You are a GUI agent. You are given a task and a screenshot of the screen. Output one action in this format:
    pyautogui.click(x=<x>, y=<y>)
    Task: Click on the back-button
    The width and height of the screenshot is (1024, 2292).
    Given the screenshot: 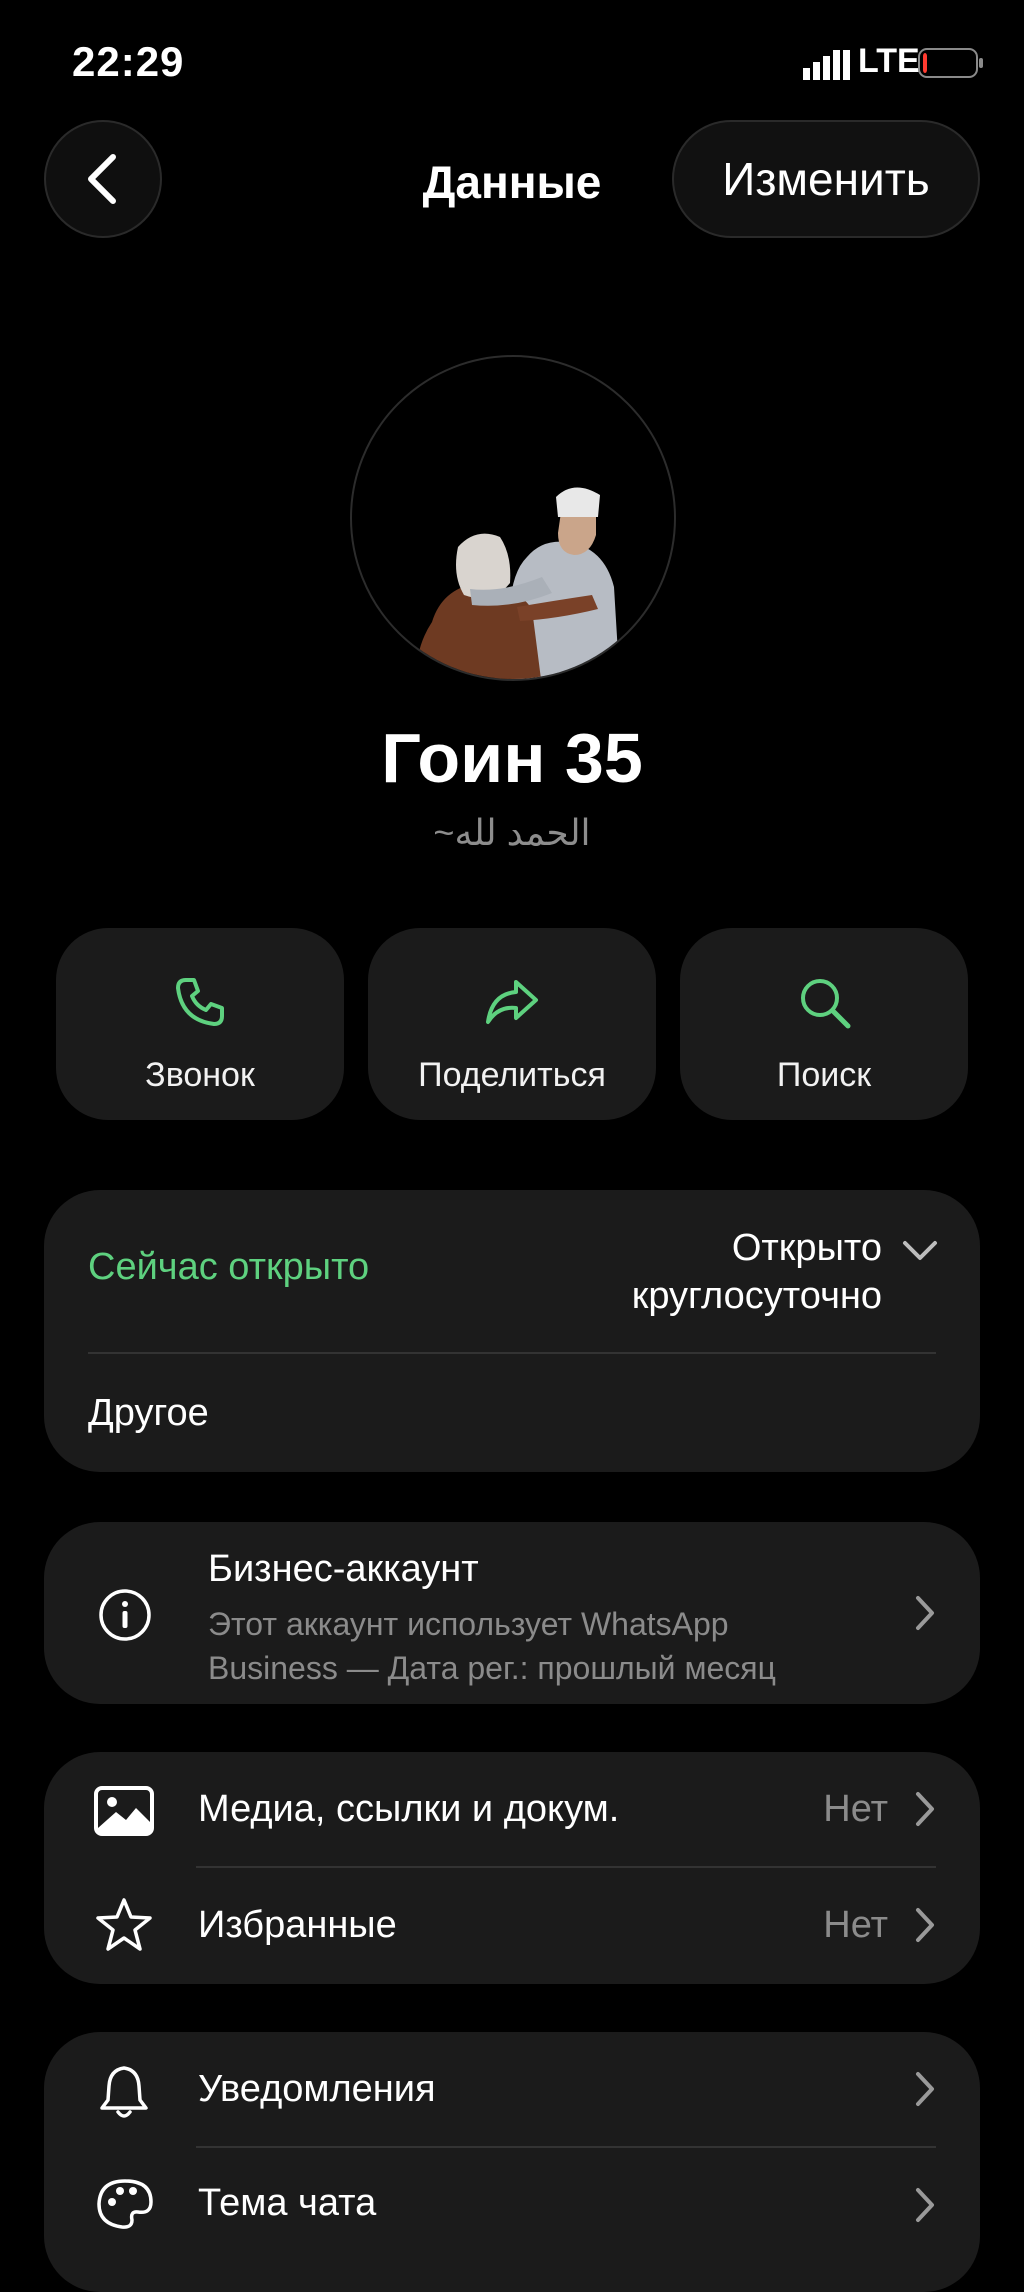 What is the action you would take?
    pyautogui.click(x=103, y=179)
    